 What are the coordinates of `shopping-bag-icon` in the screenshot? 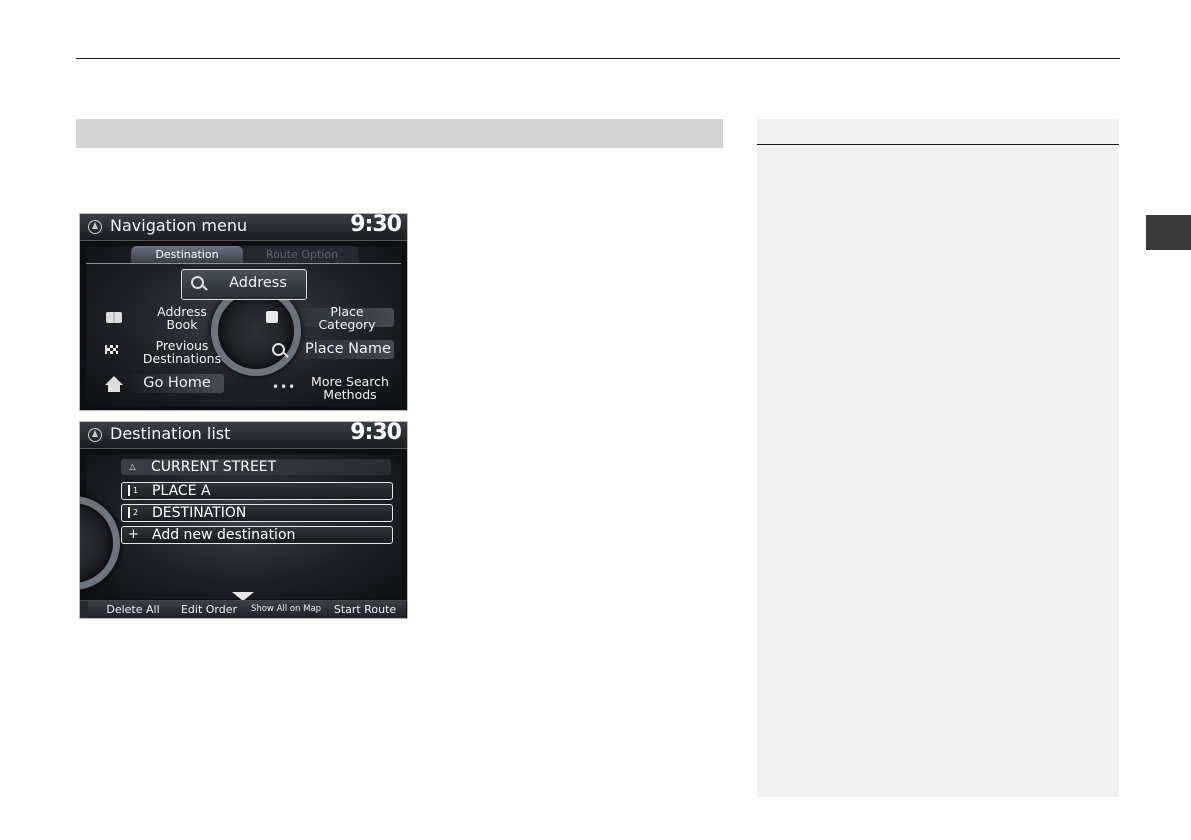 It's located at (272, 317).